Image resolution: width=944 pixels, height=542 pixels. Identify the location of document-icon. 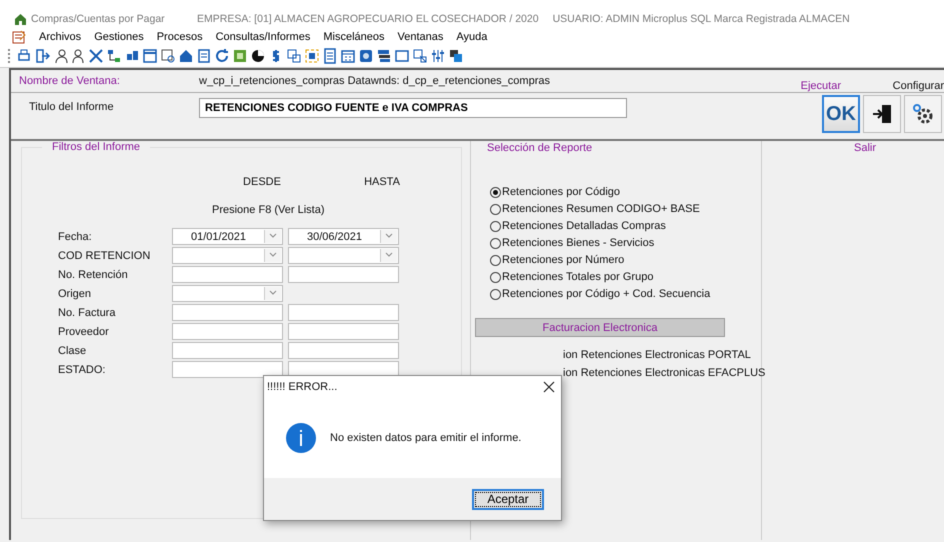
(204, 56).